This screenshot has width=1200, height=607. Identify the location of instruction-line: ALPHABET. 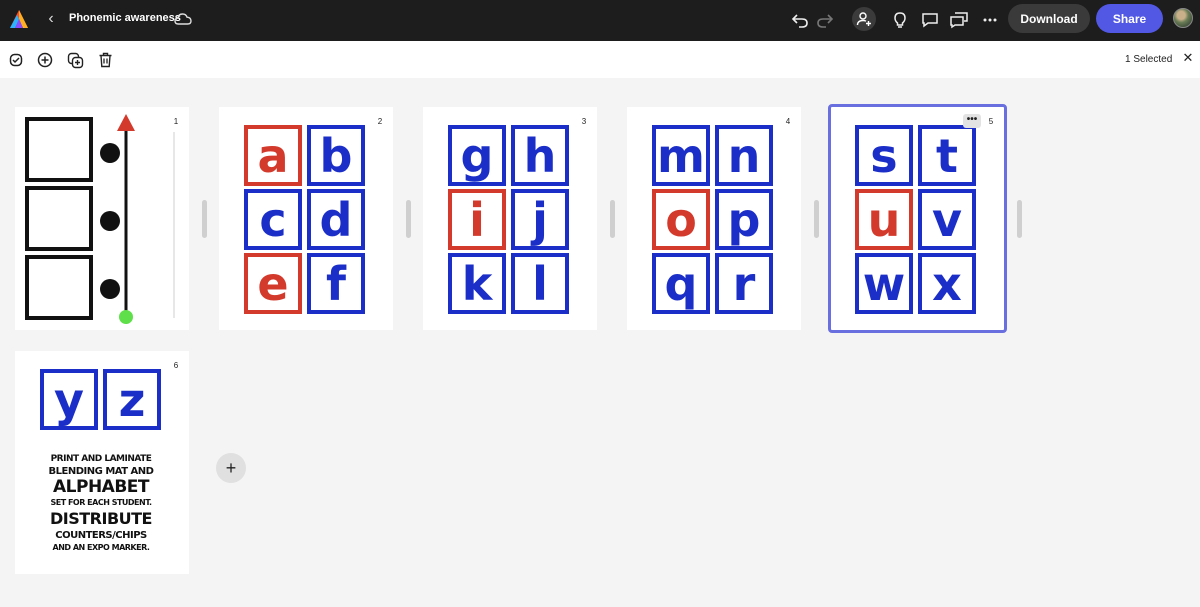
(101, 487).